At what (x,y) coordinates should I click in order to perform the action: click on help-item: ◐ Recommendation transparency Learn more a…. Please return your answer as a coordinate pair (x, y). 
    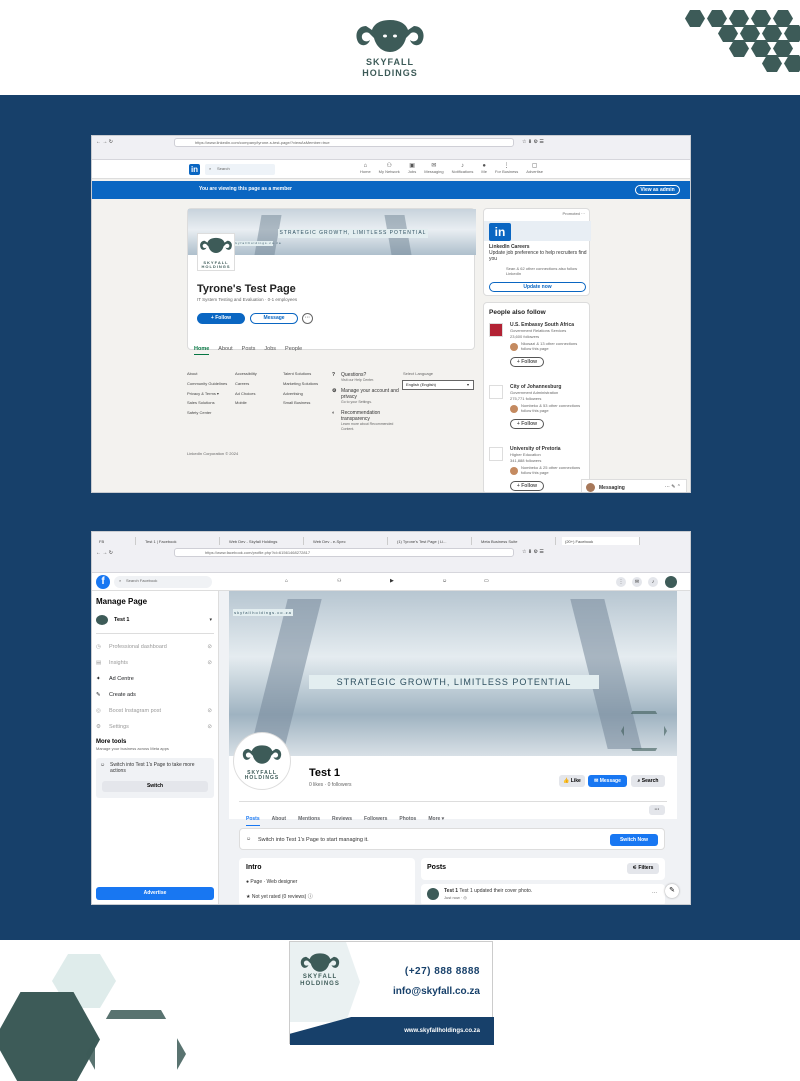
    Looking at the image, I should click on (366, 420).